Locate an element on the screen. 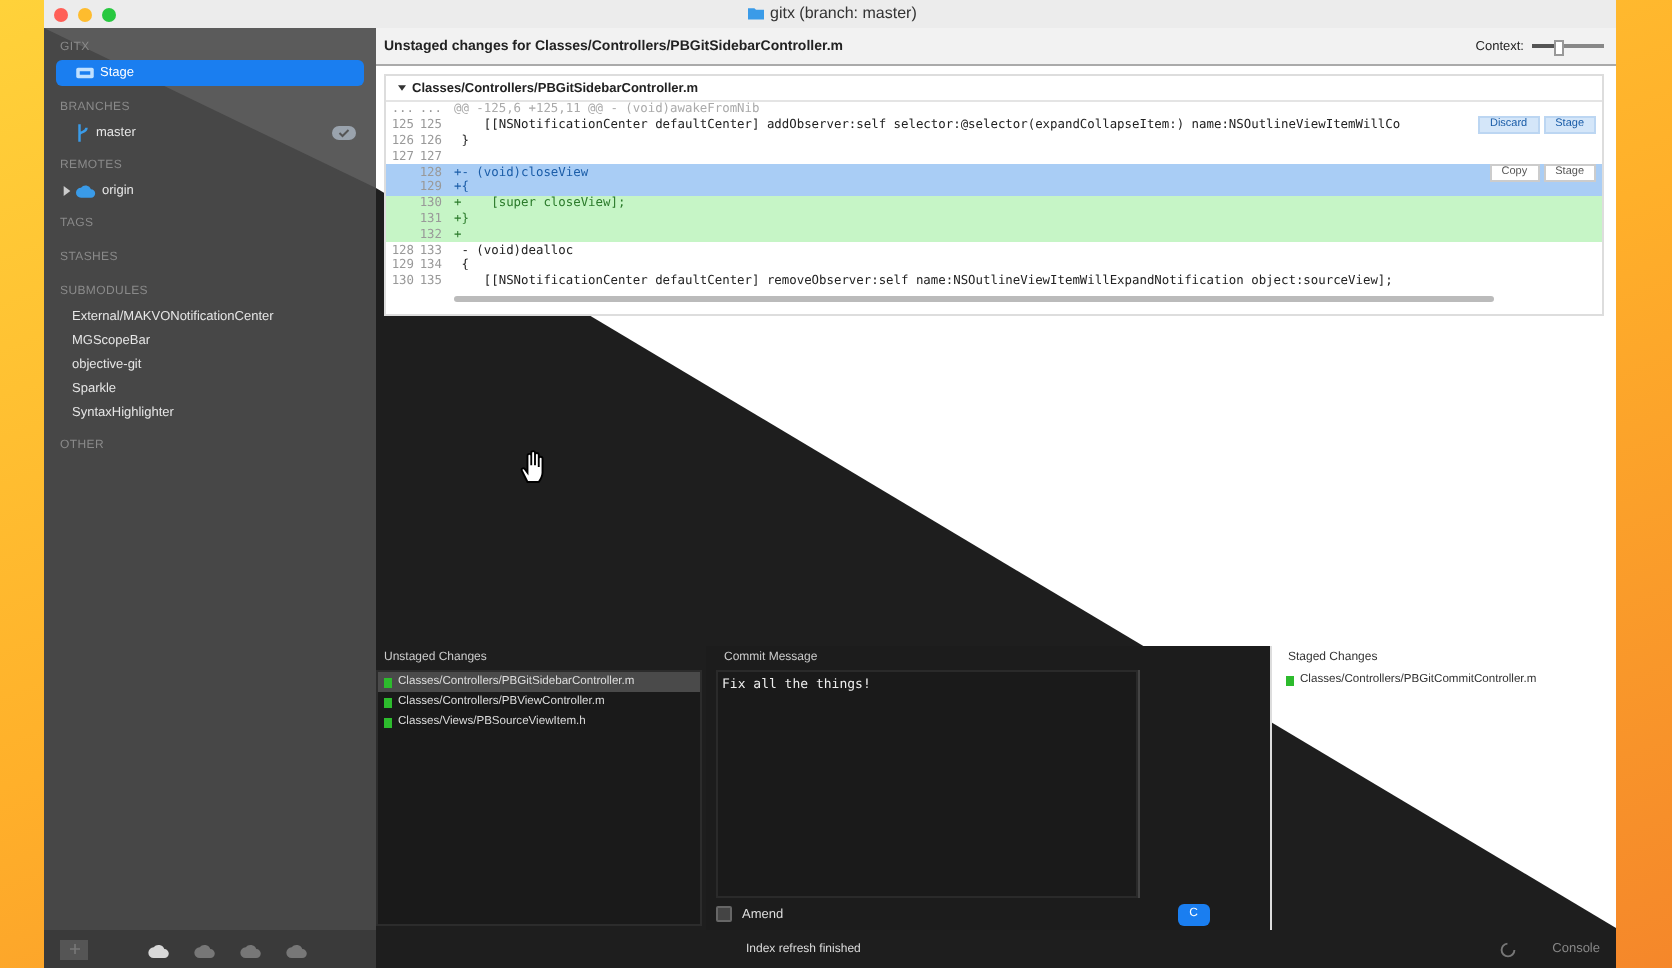 The image size is (1672, 968). file-status-icon is located at coordinates (1290, 680).